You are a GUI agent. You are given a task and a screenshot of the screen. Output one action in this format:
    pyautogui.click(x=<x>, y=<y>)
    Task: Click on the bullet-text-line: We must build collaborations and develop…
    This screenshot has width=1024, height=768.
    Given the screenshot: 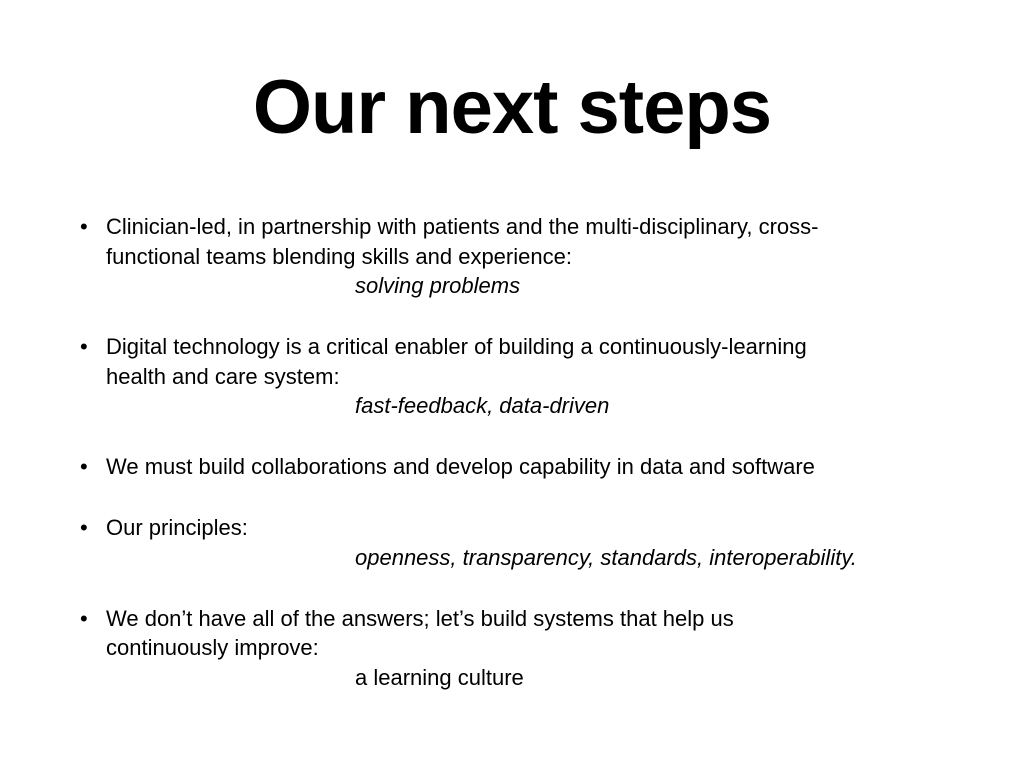 What is the action you would take?
    pyautogui.click(x=460, y=466)
    